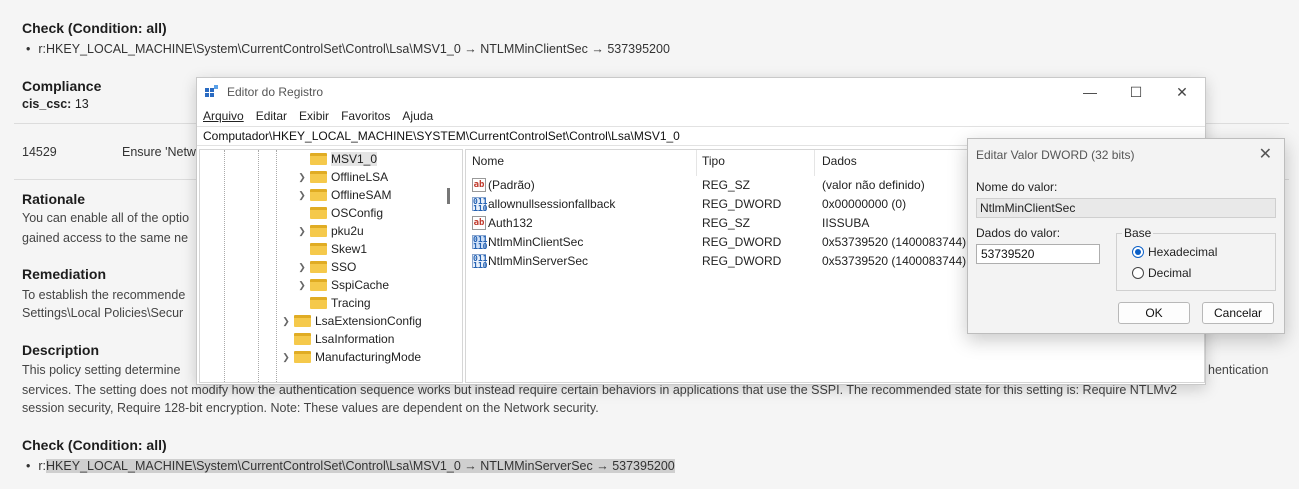 The height and width of the screenshot is (489, 1299). Describe the element at coordinates (1182, 252) in the screenshot. I see `hexadecimal-label: Hexadecimal` at that location.